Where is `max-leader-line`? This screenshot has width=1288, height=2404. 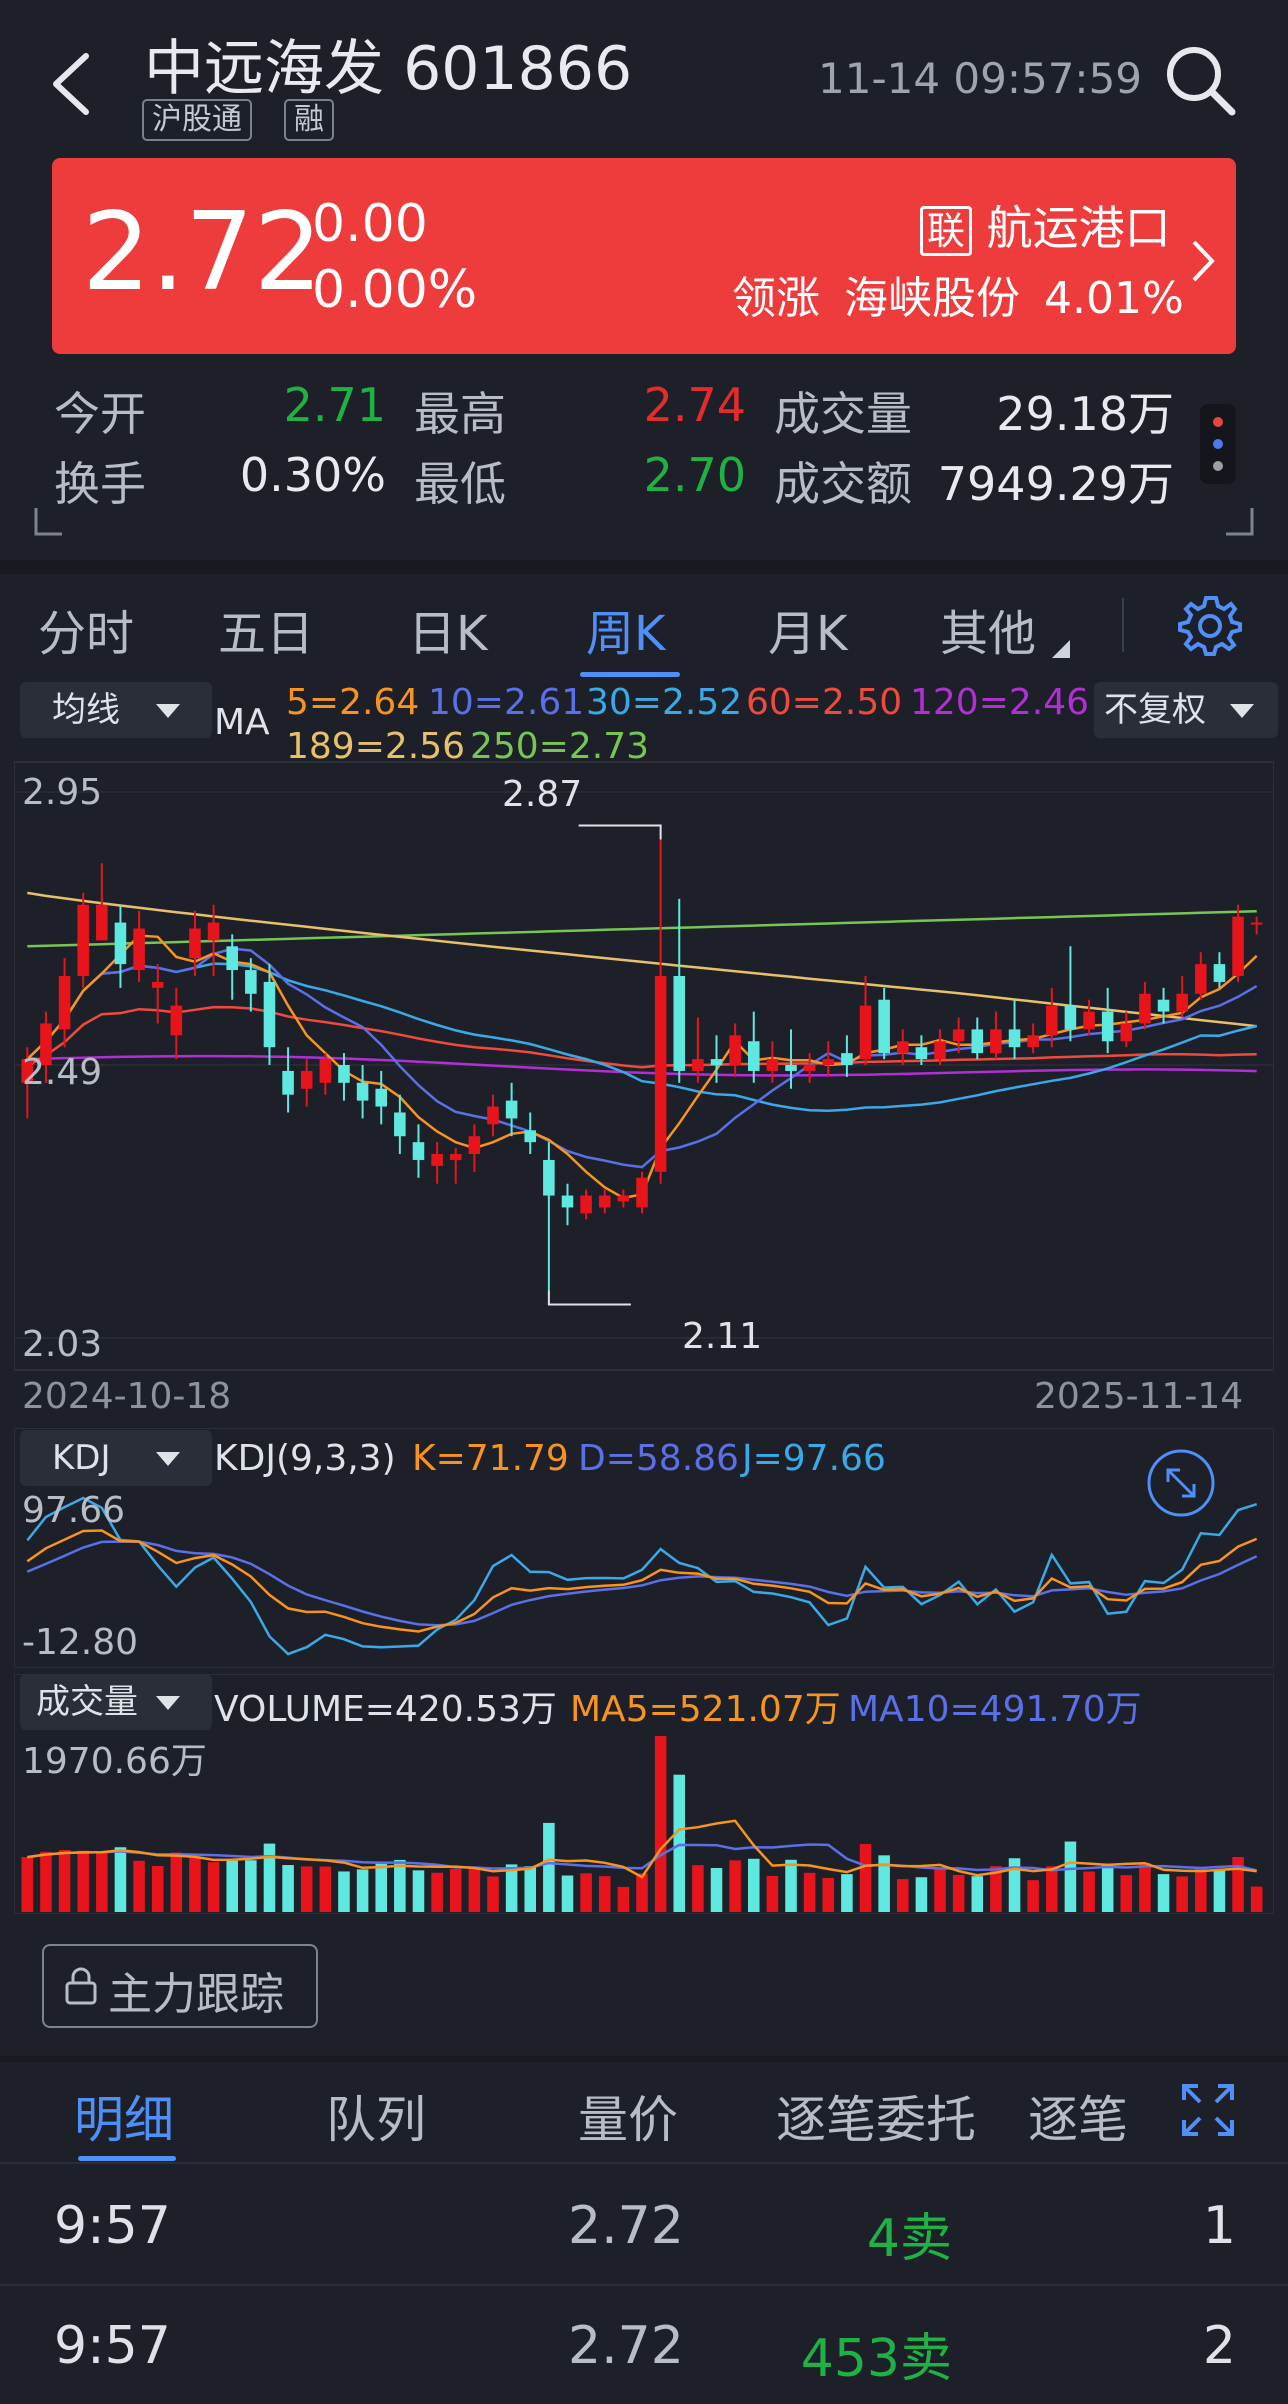
max-leader-line is located at coordinates (620, 832).